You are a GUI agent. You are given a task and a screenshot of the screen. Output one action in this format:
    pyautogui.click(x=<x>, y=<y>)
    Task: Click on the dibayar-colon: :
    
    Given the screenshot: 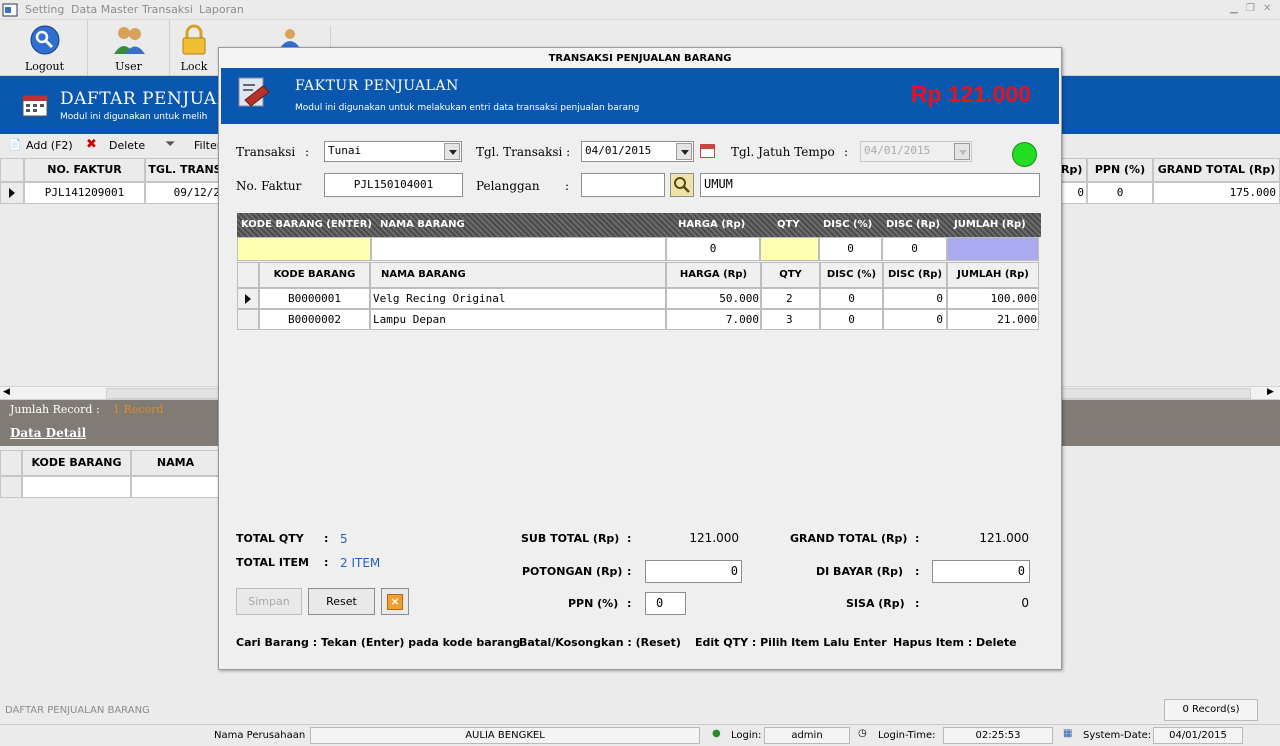 What is the action you would take?
    pyautogui.click(x=917, y=571)
    